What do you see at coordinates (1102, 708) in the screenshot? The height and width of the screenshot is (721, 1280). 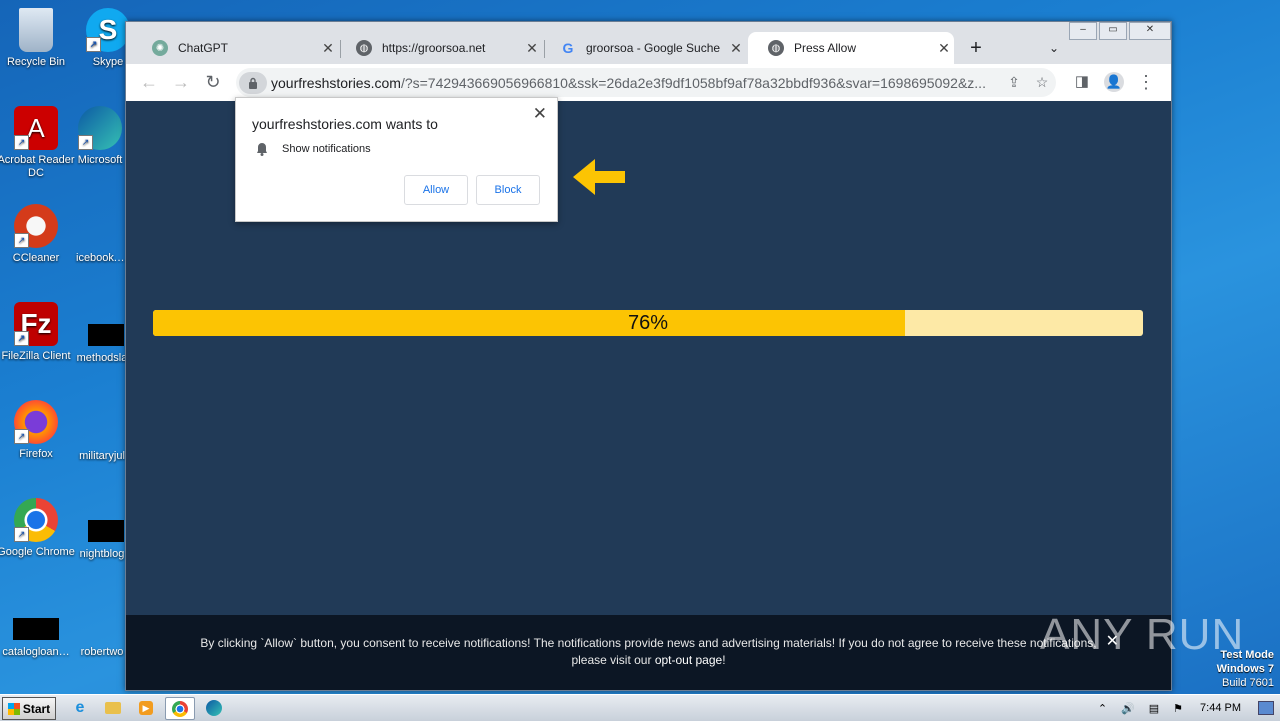 I see `tray-expand-icon: ⌃` at bounding box center [1102, 708].